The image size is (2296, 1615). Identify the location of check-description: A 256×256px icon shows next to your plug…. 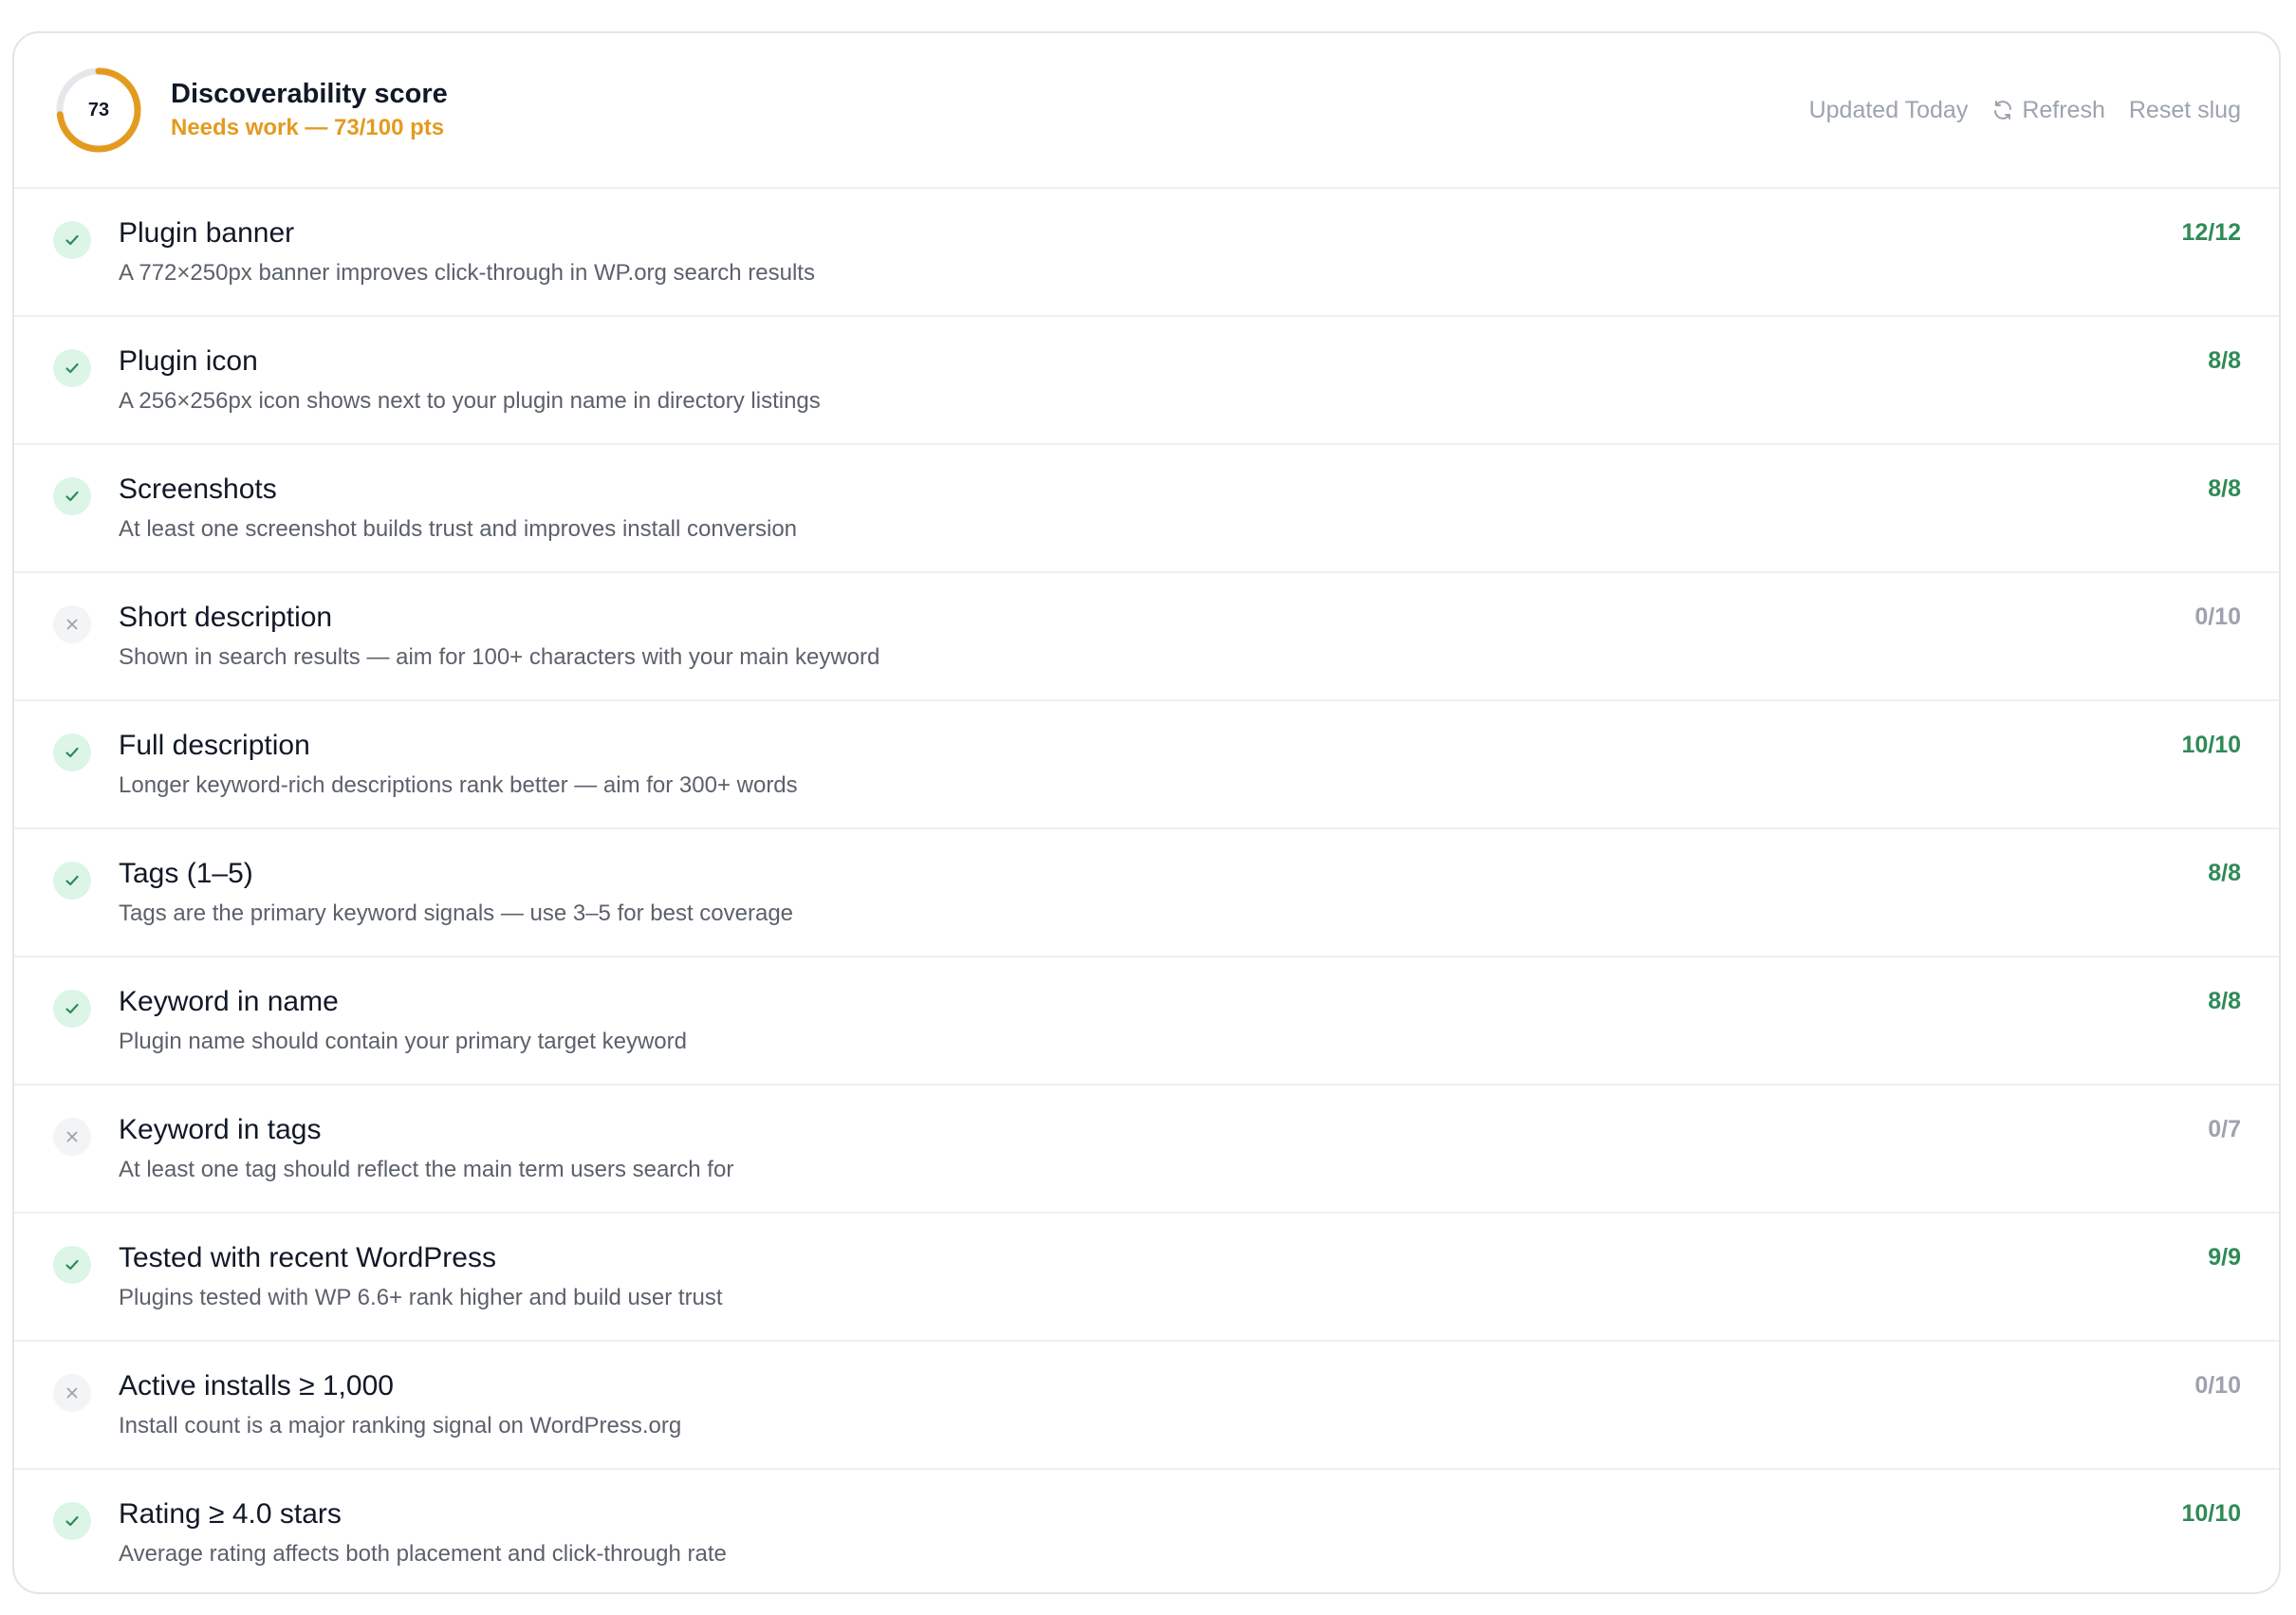
(470, 401).